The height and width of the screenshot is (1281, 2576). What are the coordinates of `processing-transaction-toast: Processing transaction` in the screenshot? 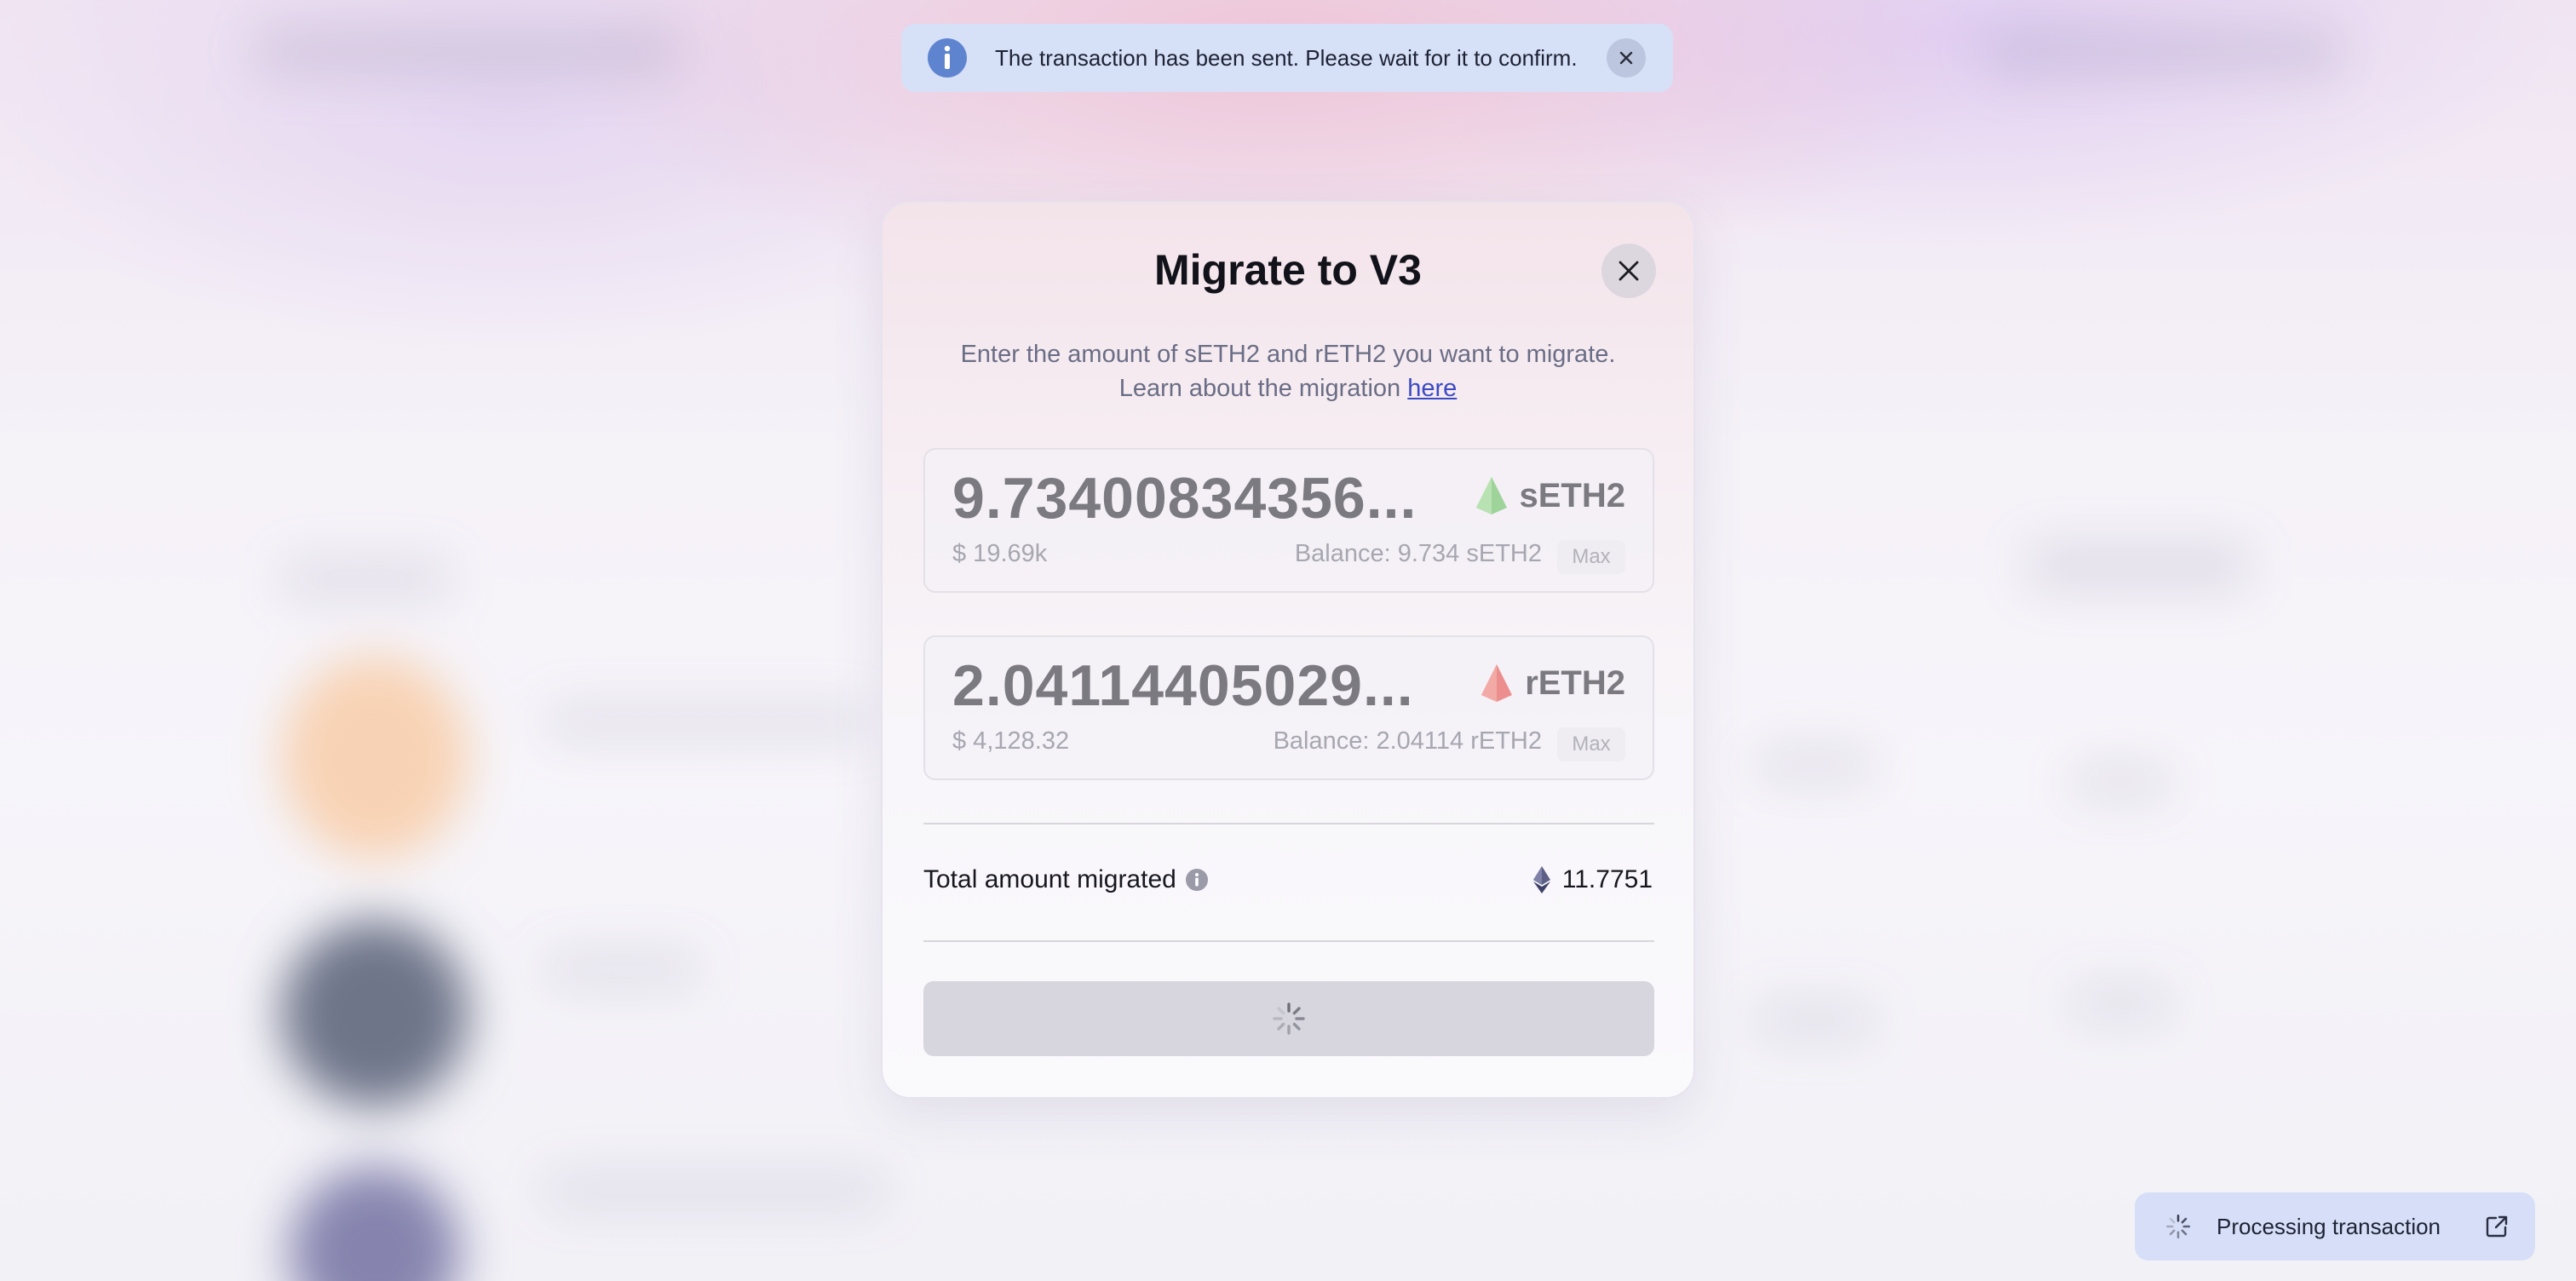 It's located at (2335, 1226).